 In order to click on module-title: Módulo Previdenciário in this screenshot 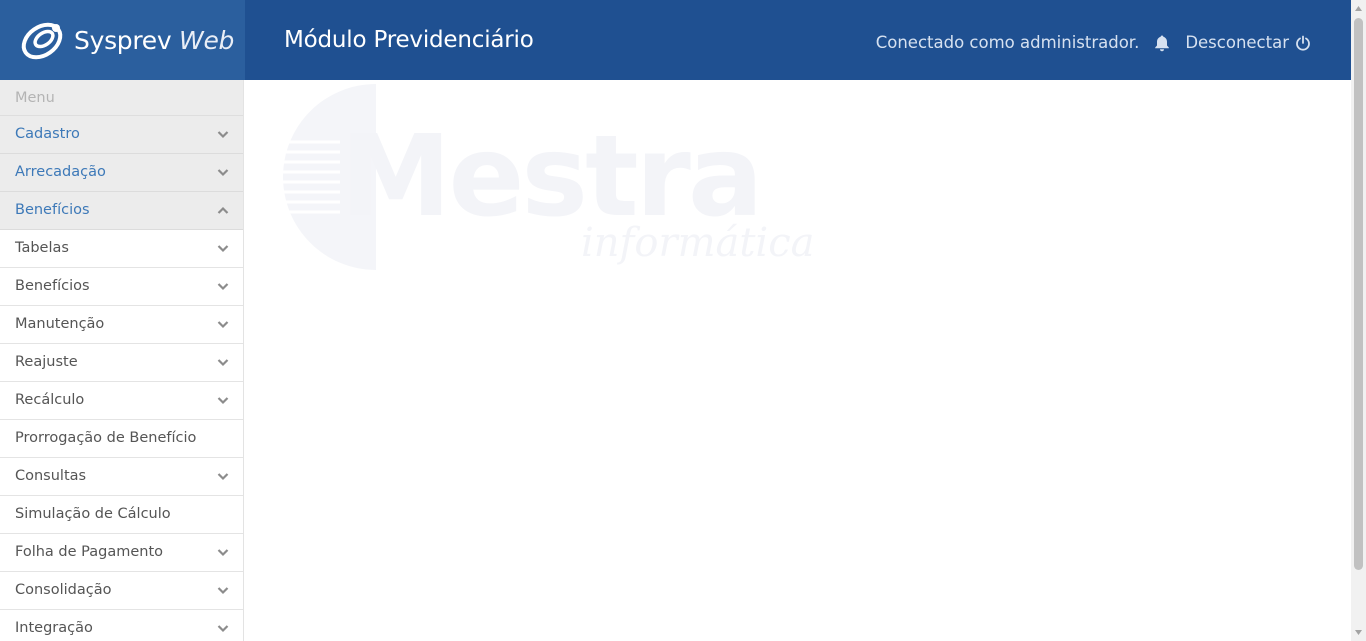, I will do `click(409, 40)`.